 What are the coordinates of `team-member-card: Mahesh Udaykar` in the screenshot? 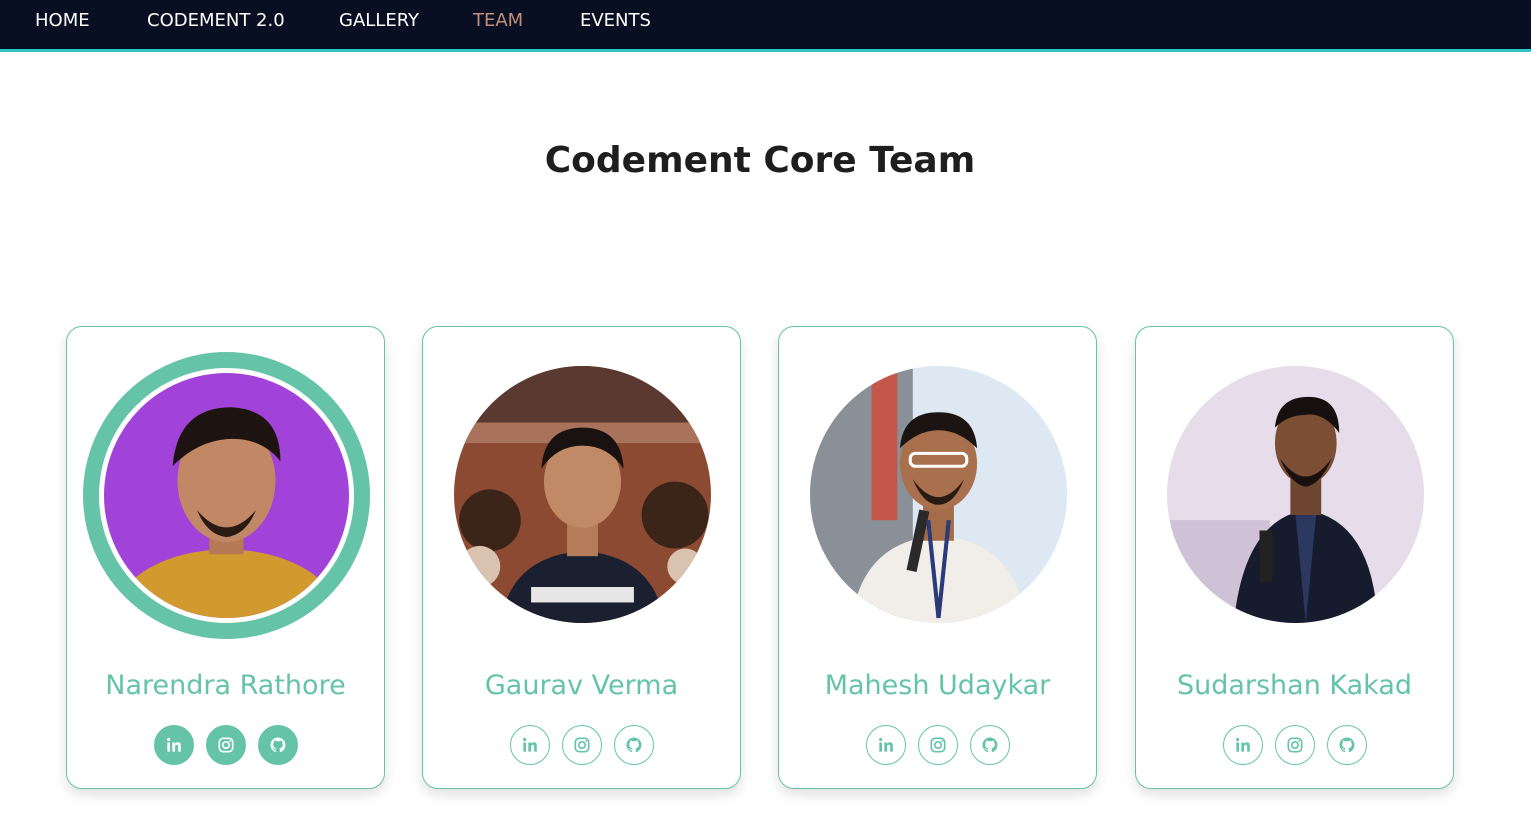 It's located at (937, 557).